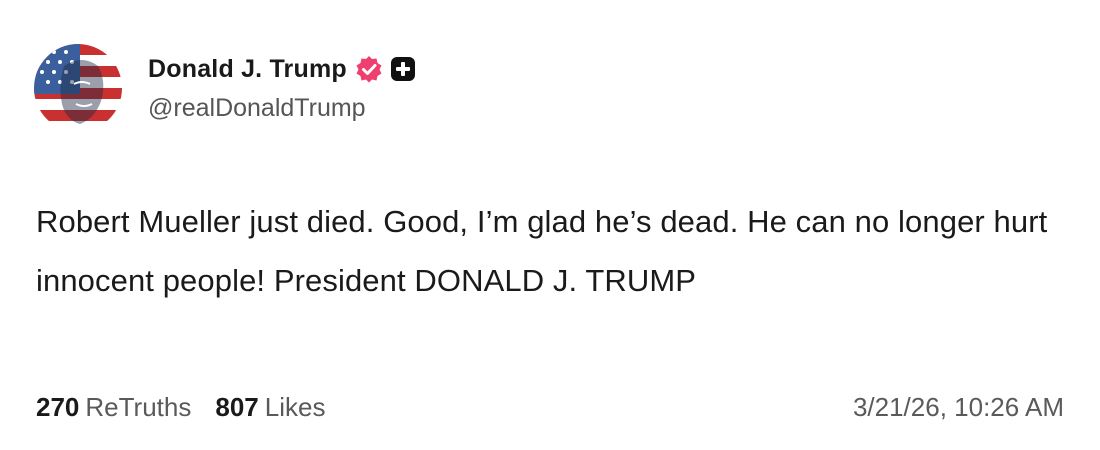 This screenshot has height=450, width=1100. I want to click on author-avatar, so click(78, 88).